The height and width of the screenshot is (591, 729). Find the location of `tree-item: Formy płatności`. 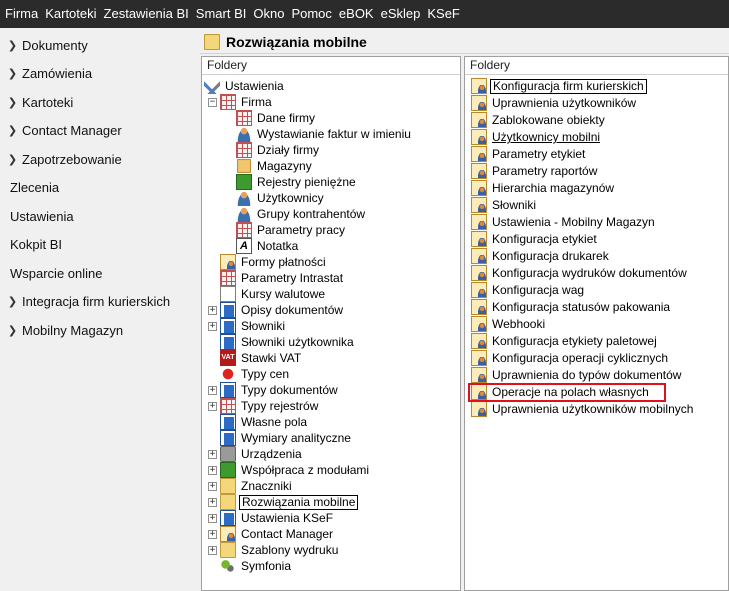

tree-item: Formy płatności is located at coordinates (274, 262).